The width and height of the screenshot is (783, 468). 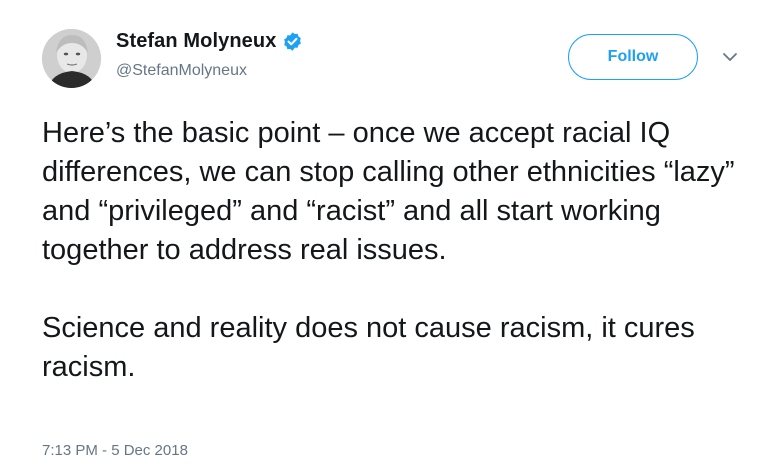 What do you see at coordinates (115, 450) in the screenshot?
I see `tweet-timestamp: 7:13 PM - 5 Dec 2018` at bounding box center [115, 450].